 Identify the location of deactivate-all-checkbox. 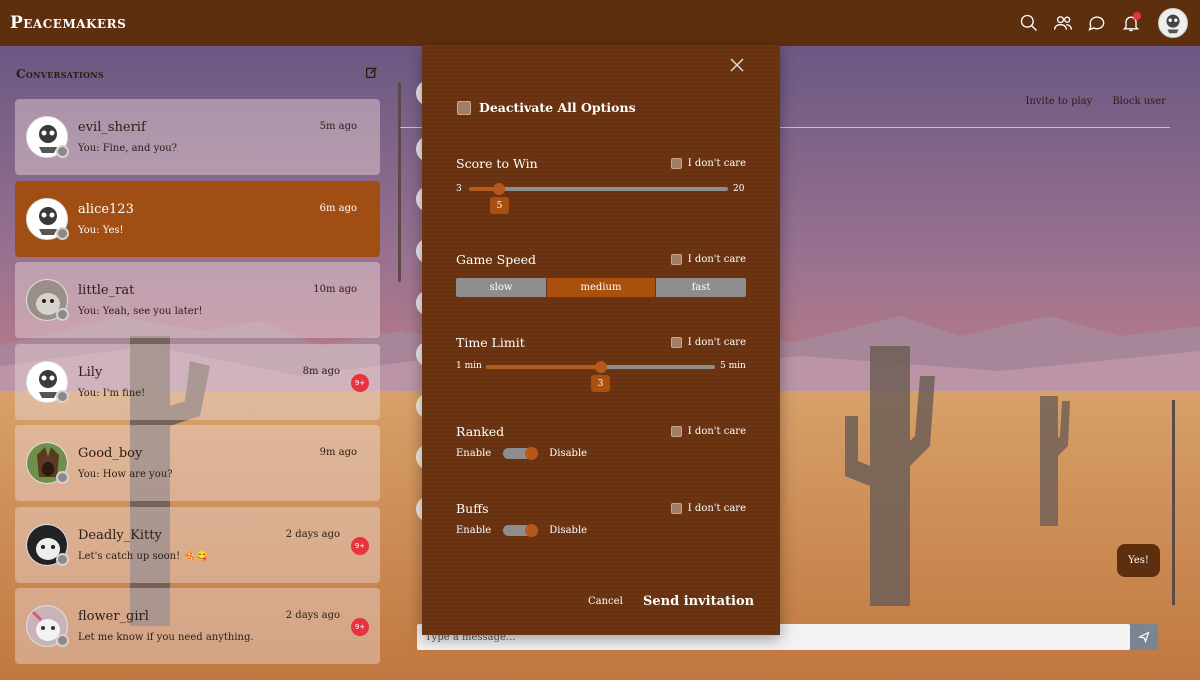
(464, 107).